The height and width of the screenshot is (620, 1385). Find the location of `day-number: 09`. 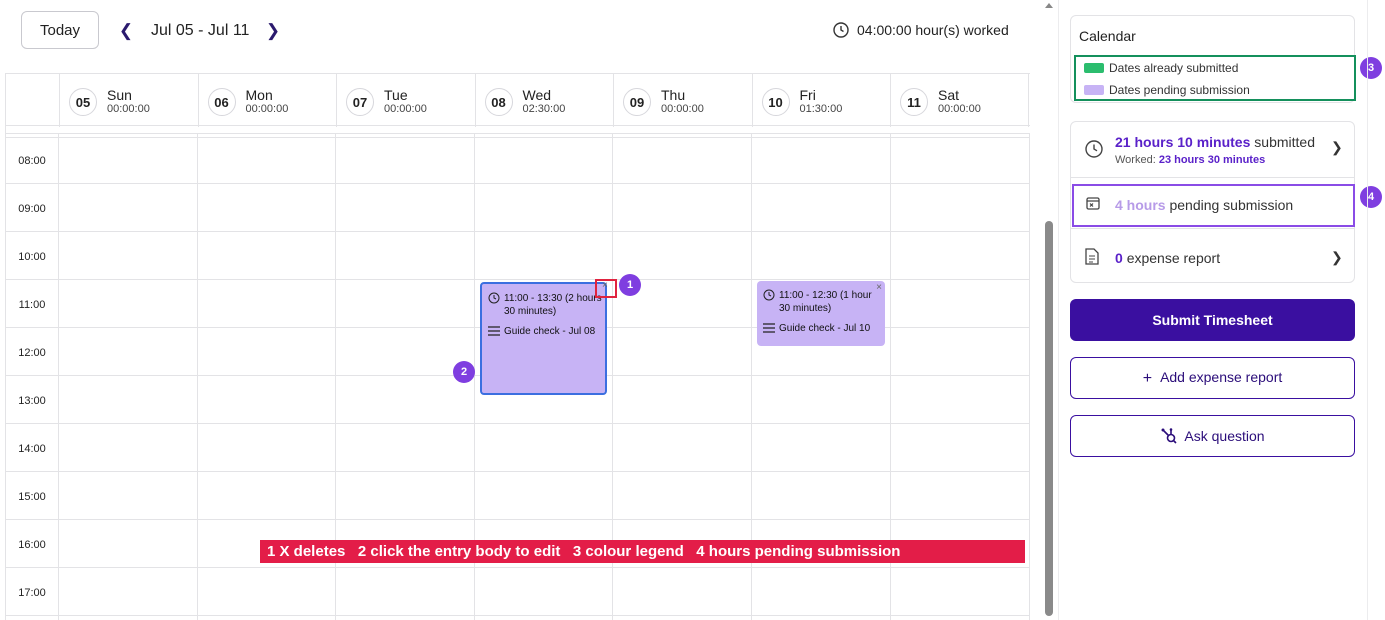

day-number: 09 is located at coordinates (637, 102).